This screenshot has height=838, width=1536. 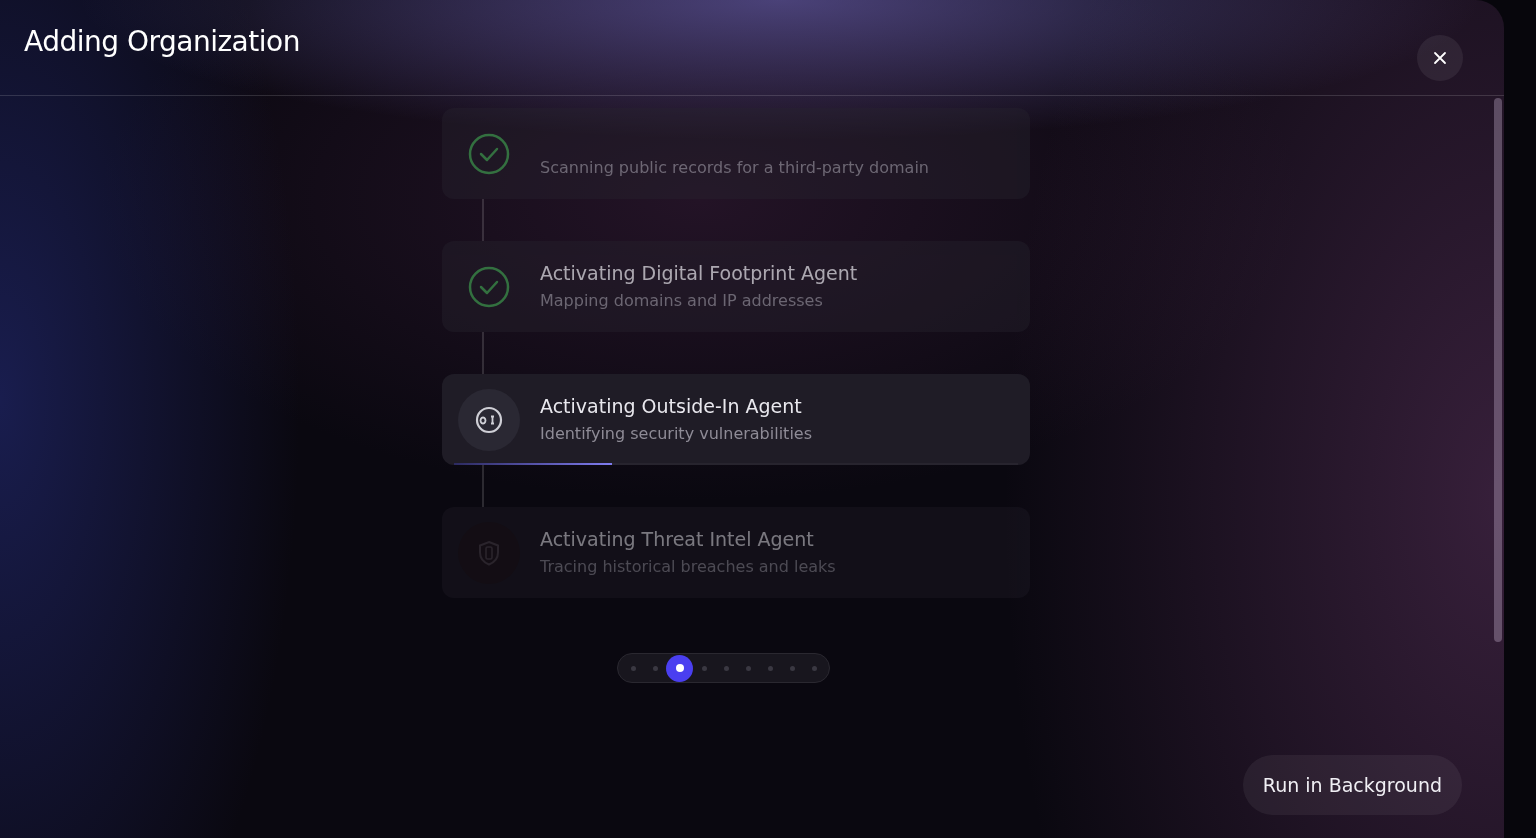 What do you see at coordinates (1498, 370) in the screenshot?
I see `scrollbar` at bounding box center [1498, 370].